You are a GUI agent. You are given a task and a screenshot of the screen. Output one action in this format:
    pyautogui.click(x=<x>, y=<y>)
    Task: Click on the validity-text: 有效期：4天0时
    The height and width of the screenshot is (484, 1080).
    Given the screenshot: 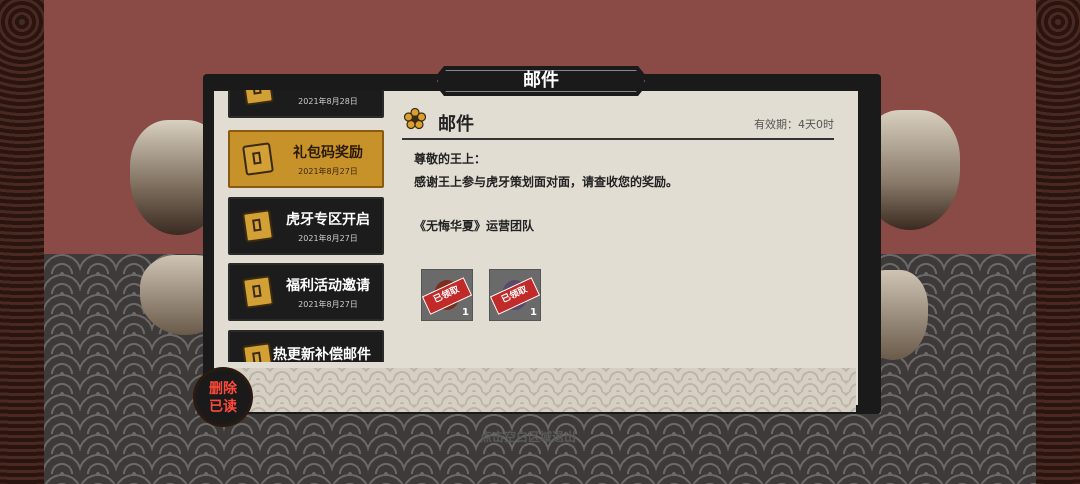 What is the action you would take?
    pyautogui.click(x=794, y=124)
    